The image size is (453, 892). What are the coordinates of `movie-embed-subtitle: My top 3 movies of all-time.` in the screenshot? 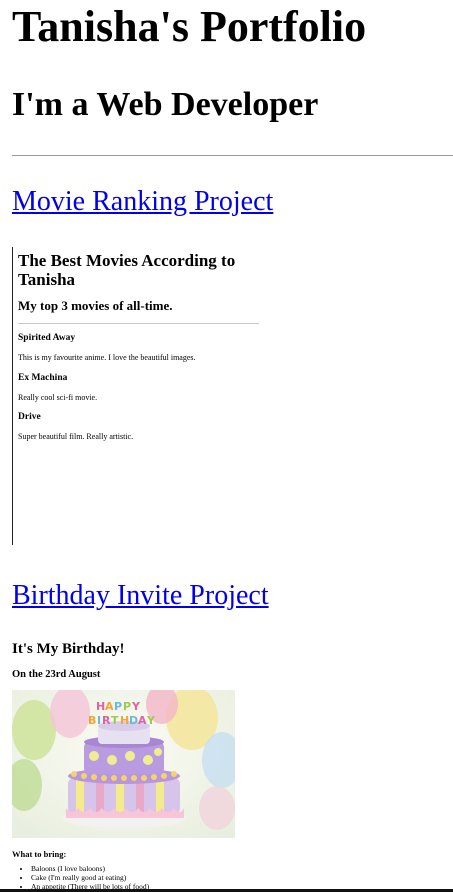 It's located at (95, 305).